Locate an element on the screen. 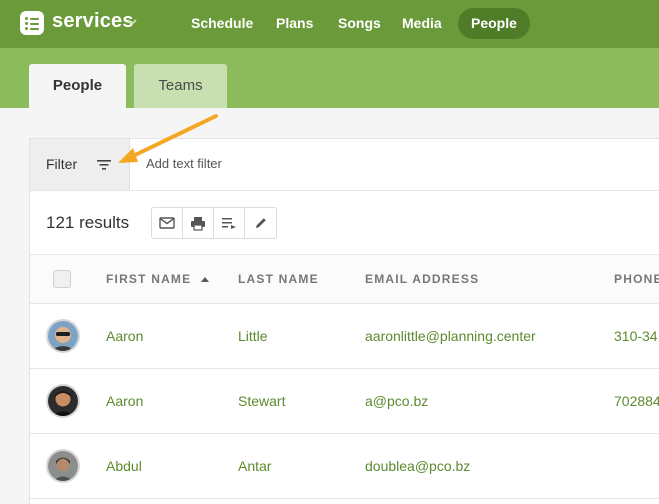  edit-button is located at coordinates (260, 223).